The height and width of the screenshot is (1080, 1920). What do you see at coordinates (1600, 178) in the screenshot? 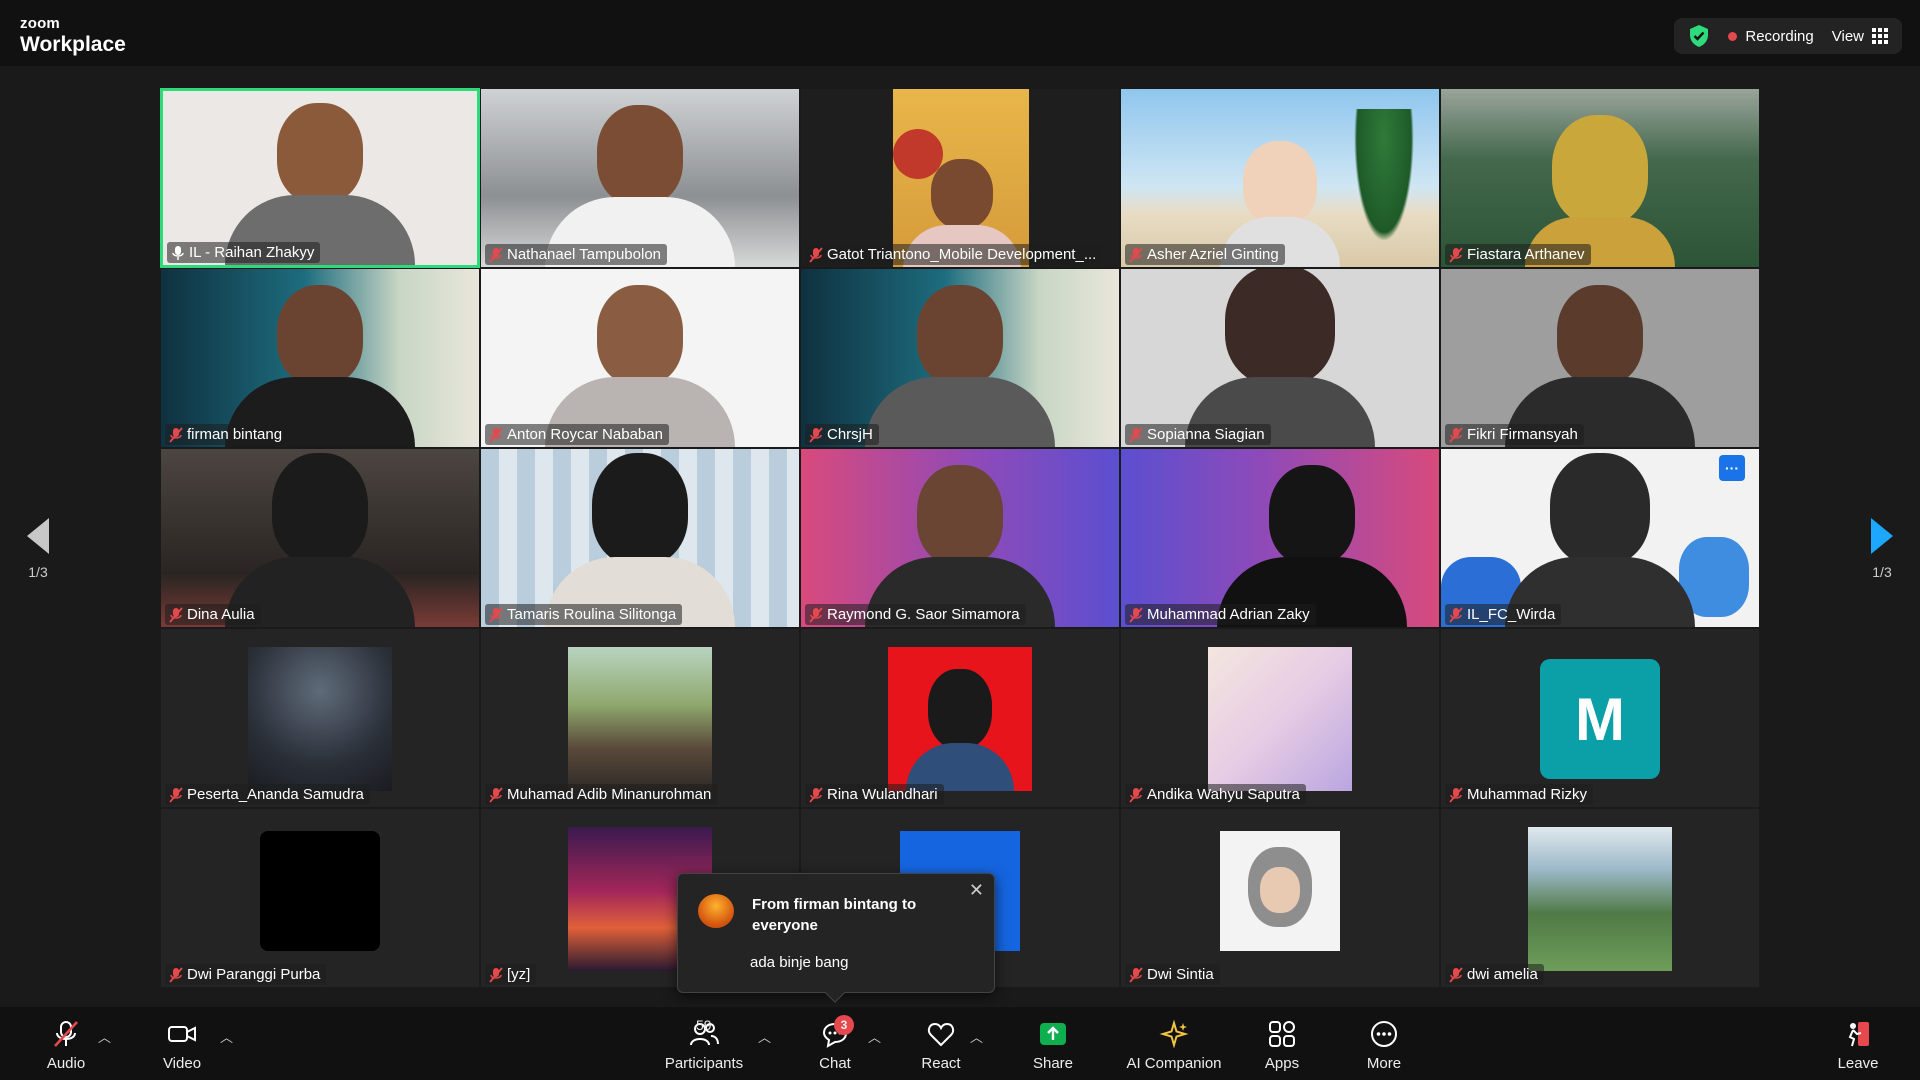
I see `participant-tile: Fiastara Arthanev` at bounding box center [1600, 178].